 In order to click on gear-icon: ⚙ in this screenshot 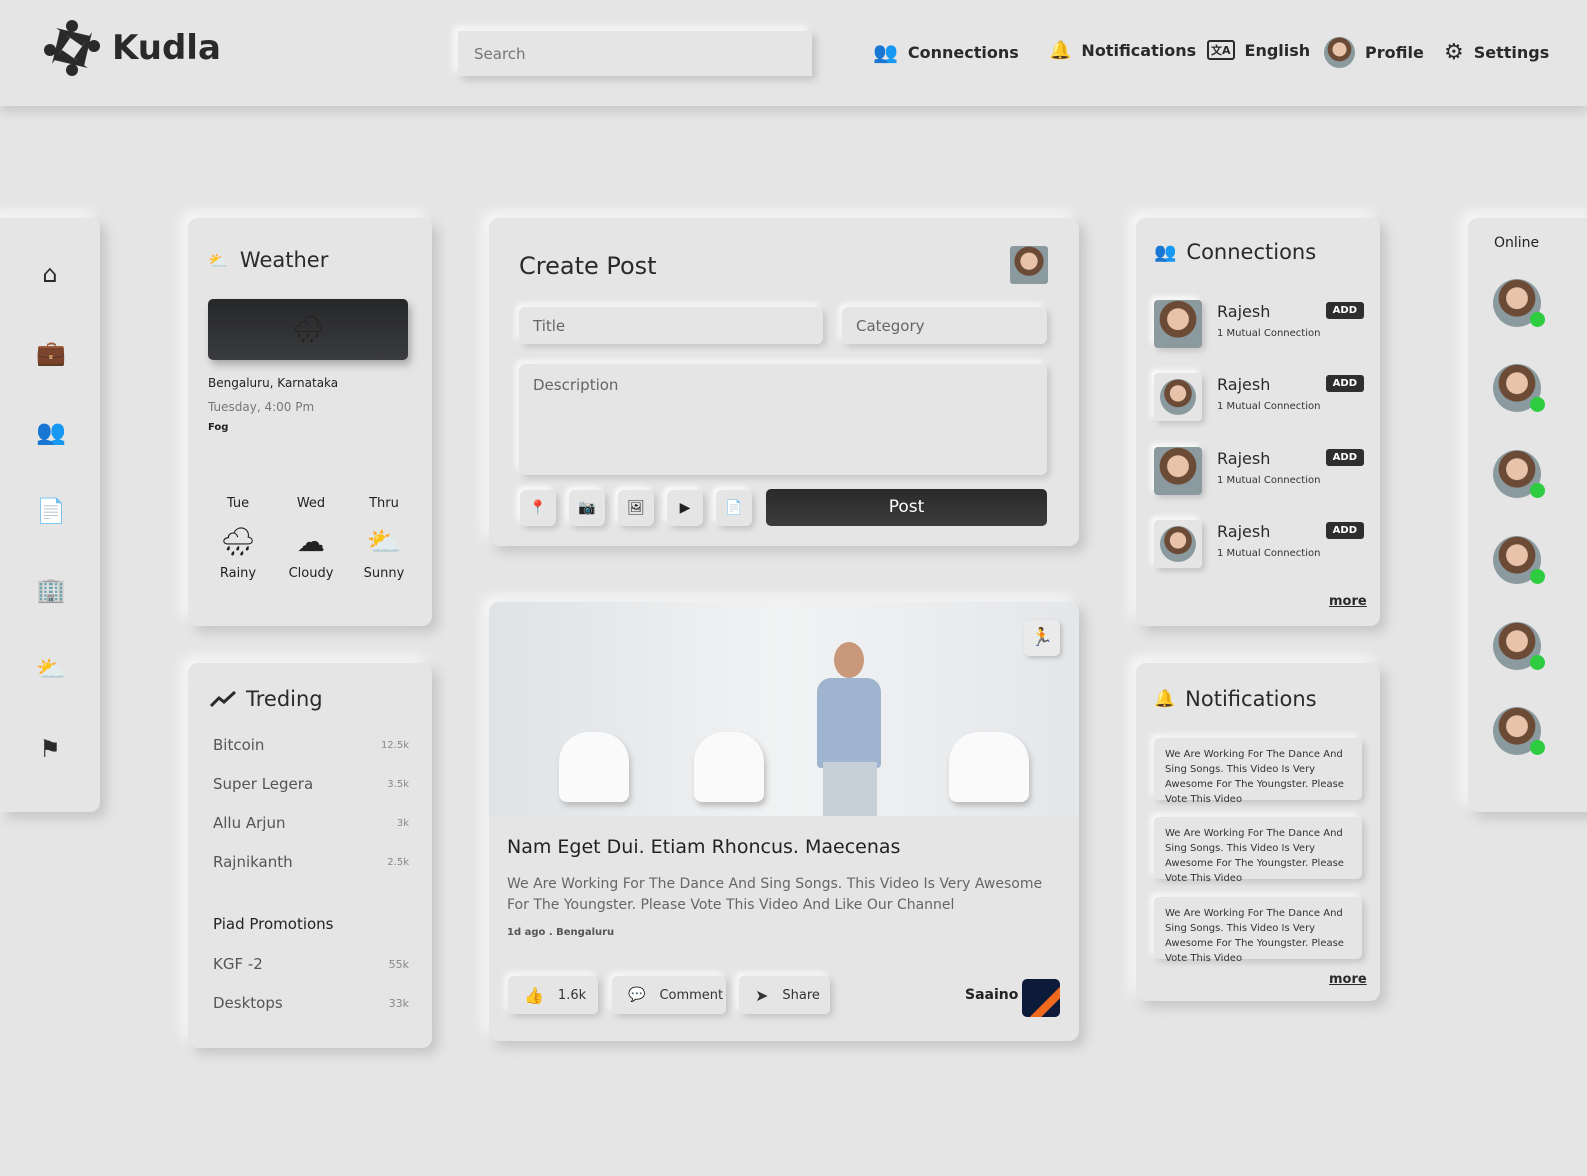, I will do `click(1454, 52)`.